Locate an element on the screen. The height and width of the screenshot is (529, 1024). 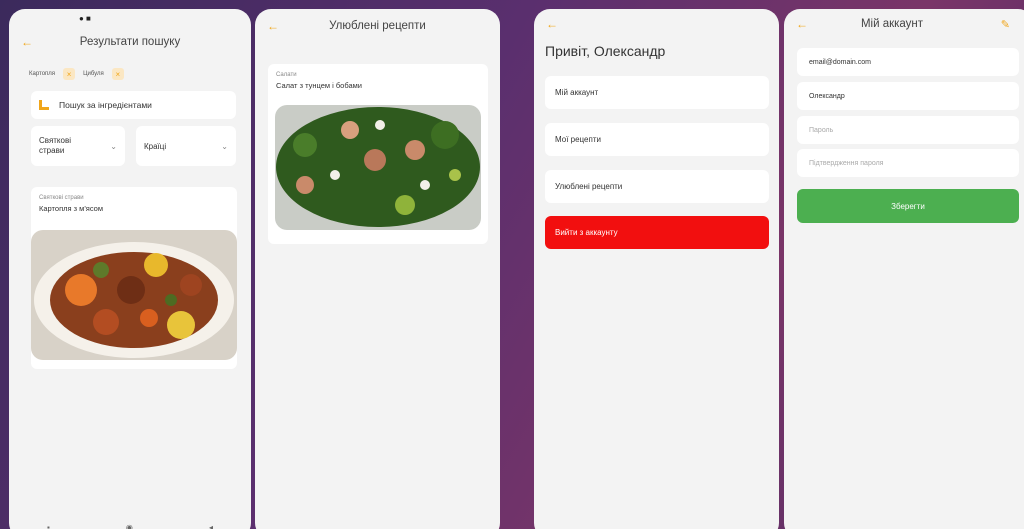
account-appbar: ← Мій аккаунт ✎ is located at coordinates (904, 24).